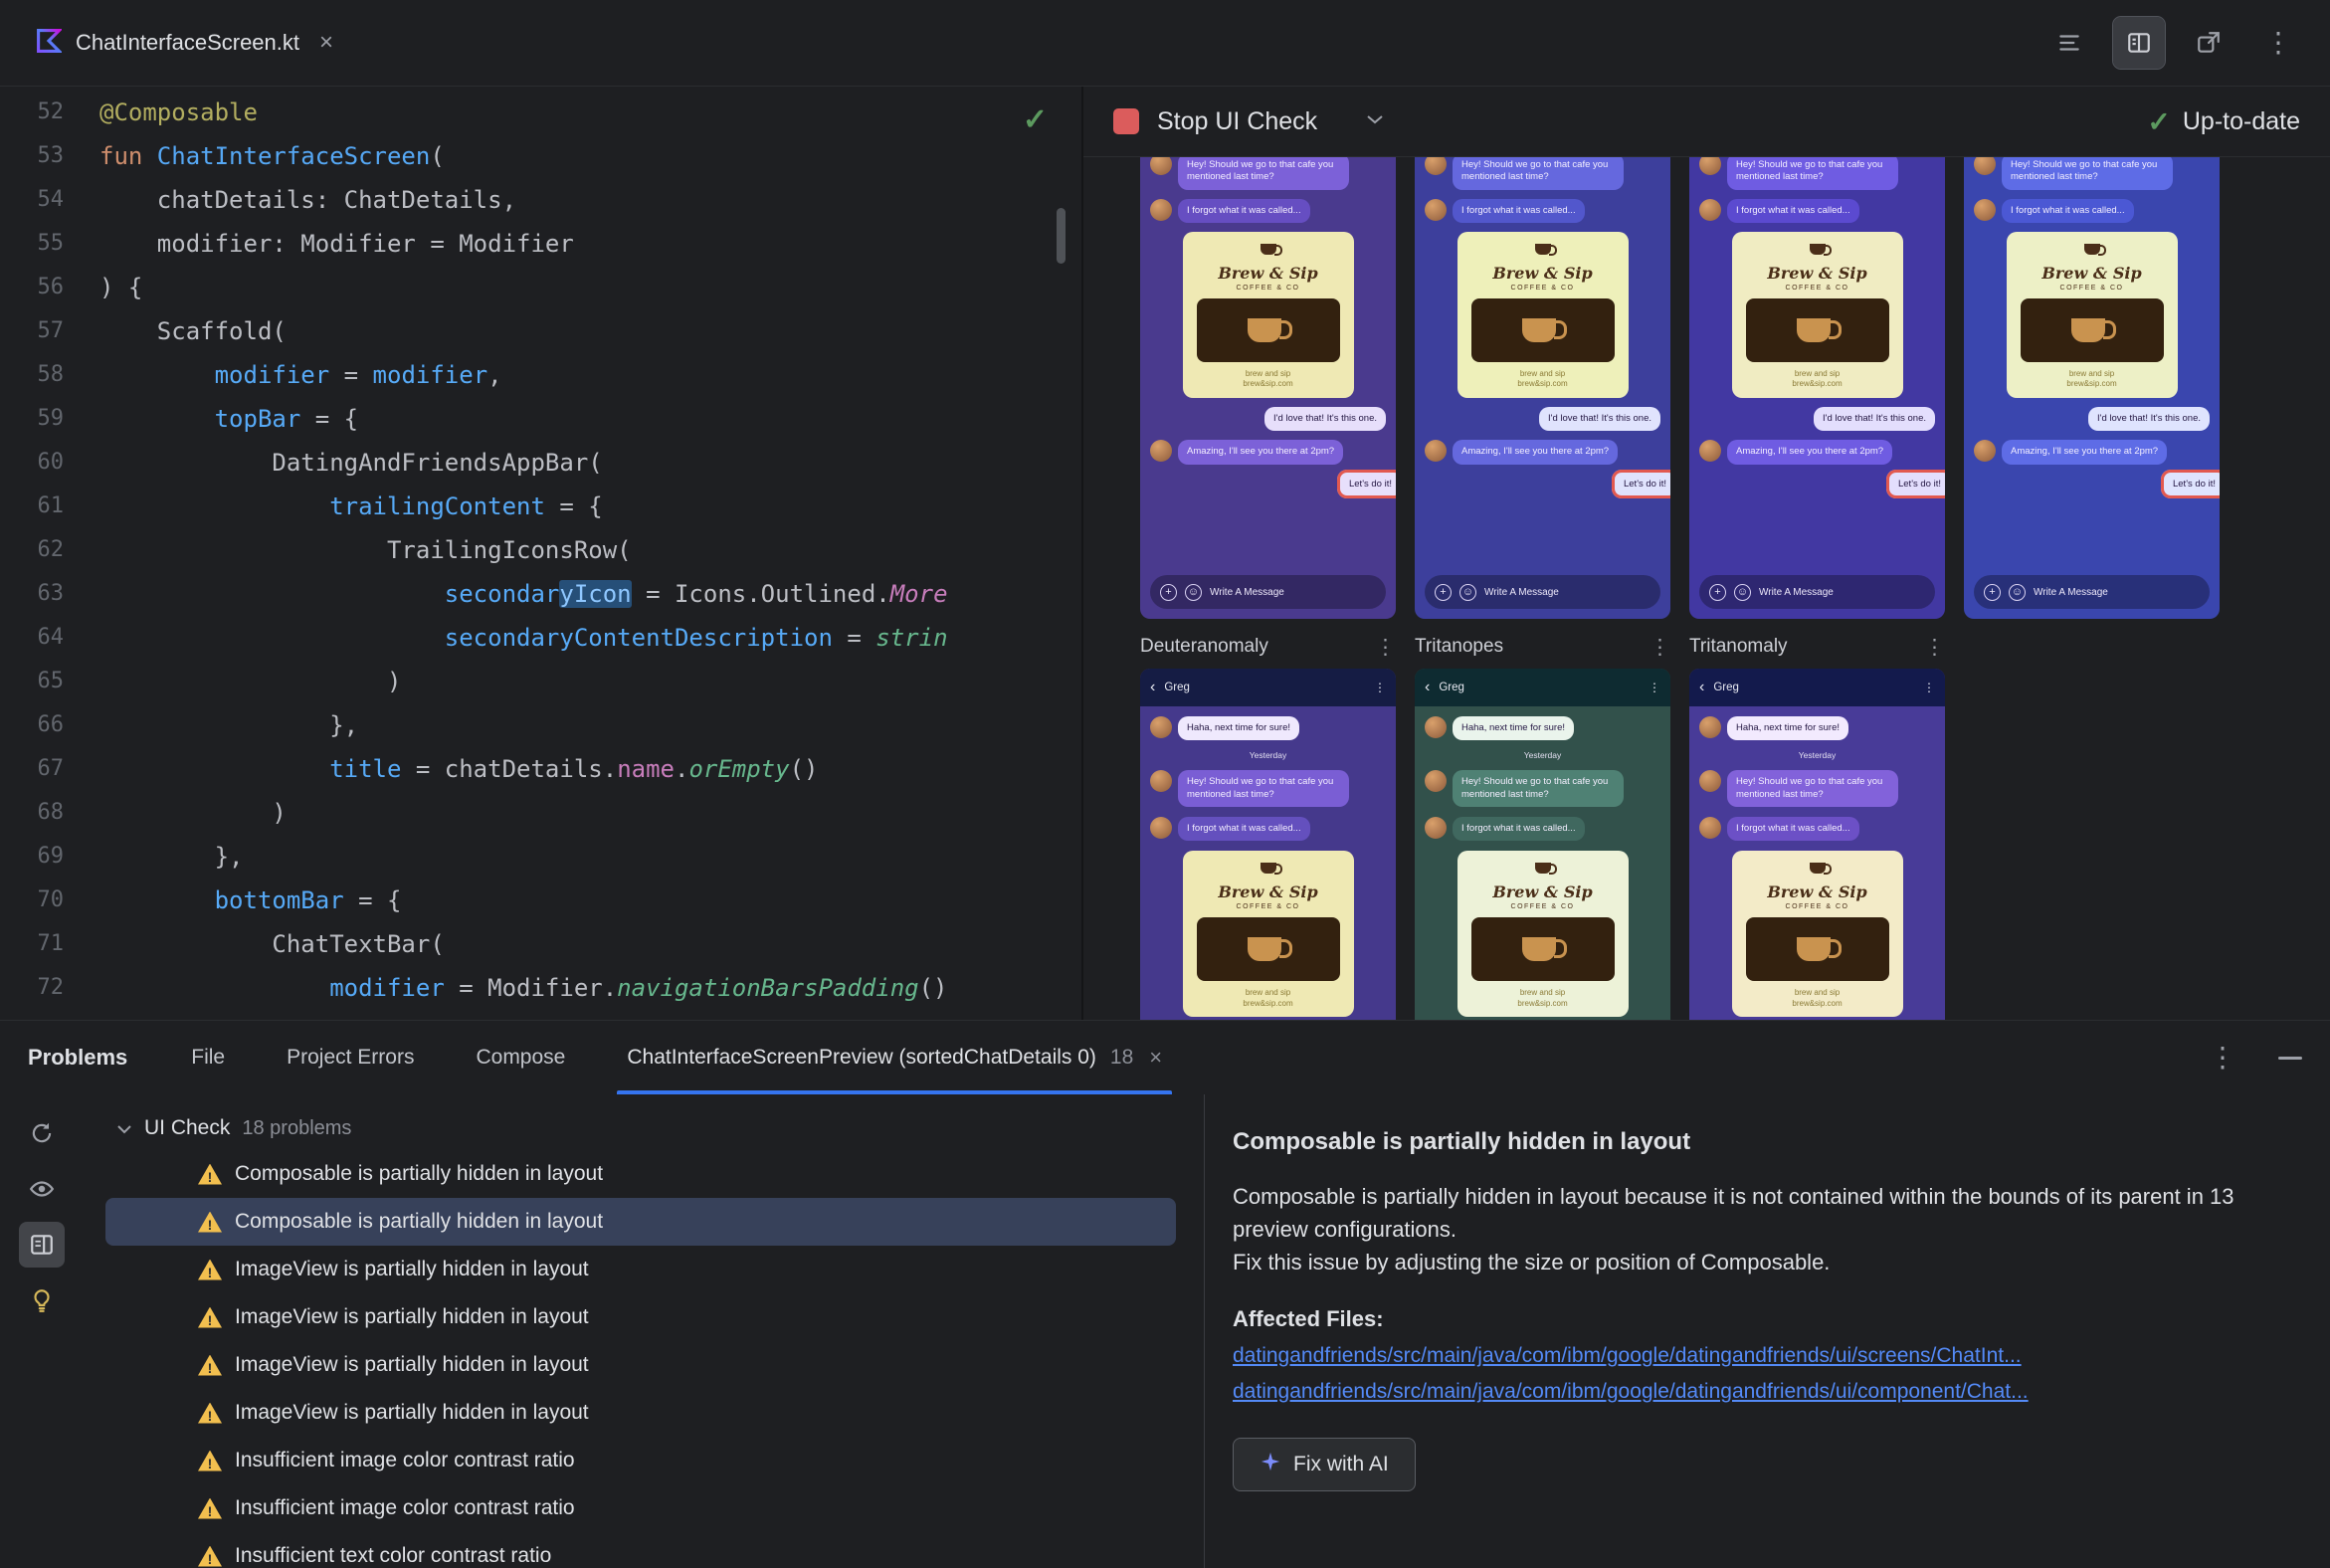 The image size is (2330, 1568). I want to click on details-view-icon, so click(42, 1245).